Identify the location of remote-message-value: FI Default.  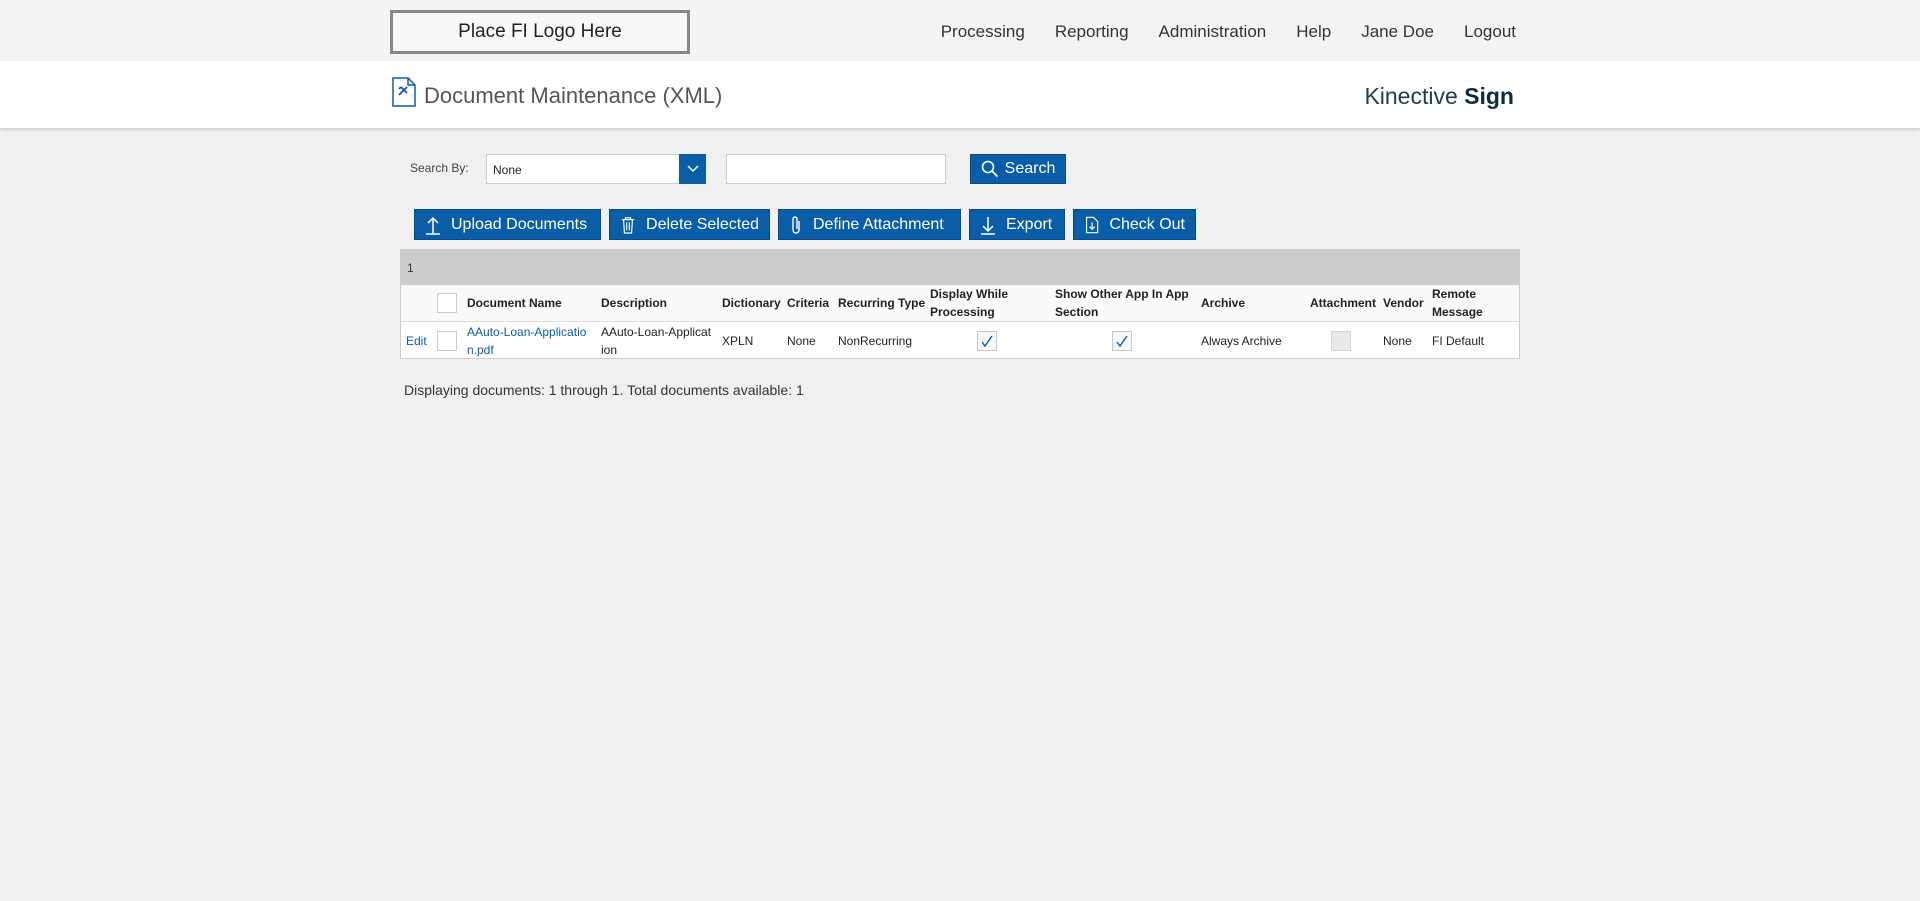
(1458, 340).